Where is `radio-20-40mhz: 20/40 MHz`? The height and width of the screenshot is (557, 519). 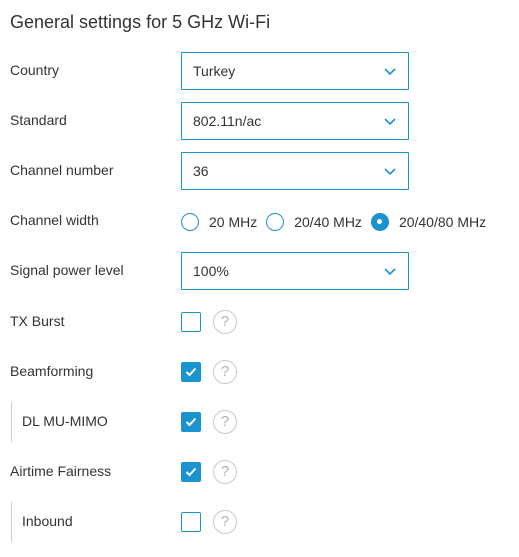 radio-20-40mhz: 20/40 MHz is located at coordinates (314, 222).